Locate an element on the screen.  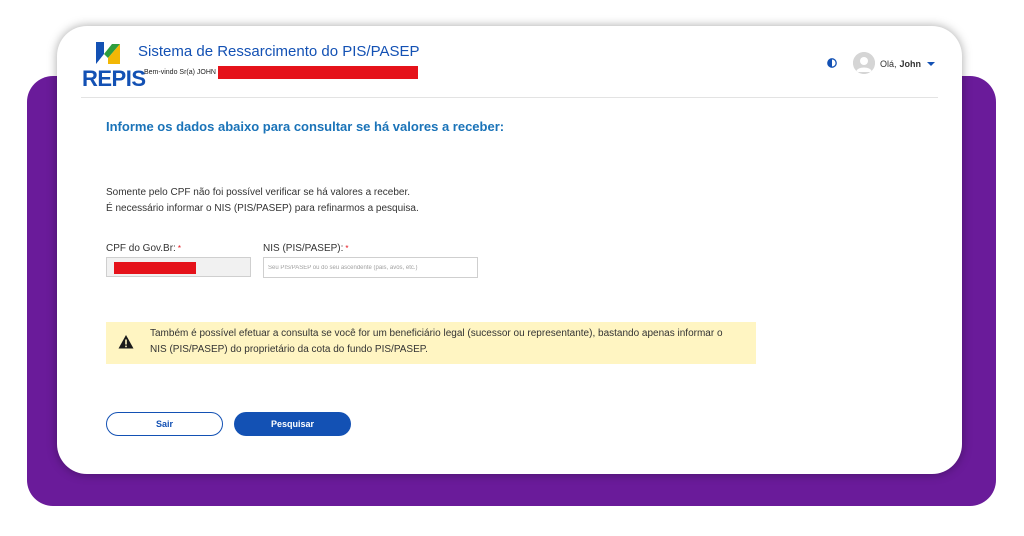
user-menu: Olá, John is located at coordinates (908, 64).